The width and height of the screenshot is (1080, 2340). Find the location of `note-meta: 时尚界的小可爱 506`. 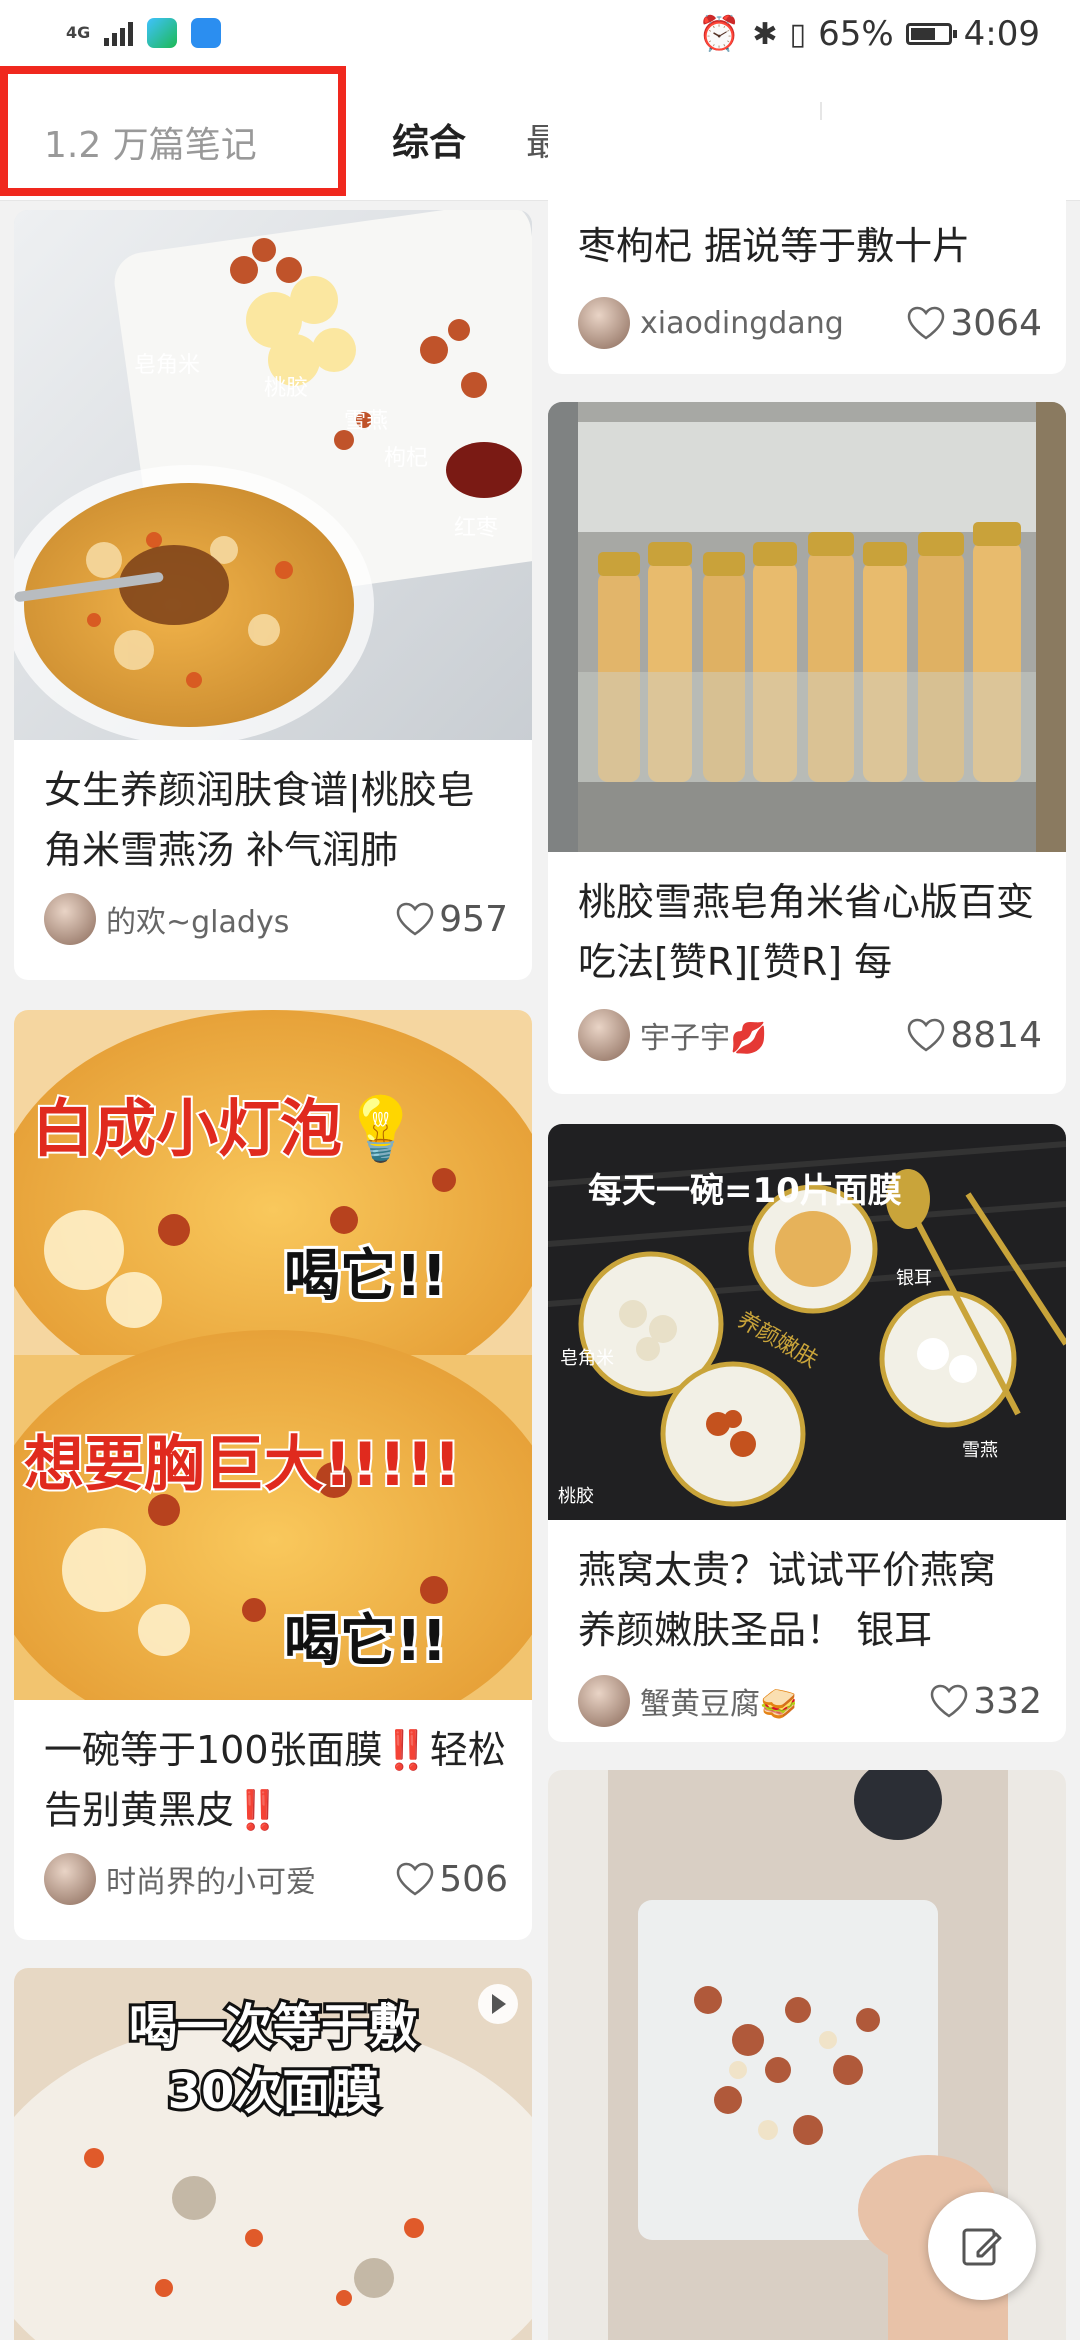

note-meta: 时尚界的小可爱 506 is located at coordinates (276, 1879).